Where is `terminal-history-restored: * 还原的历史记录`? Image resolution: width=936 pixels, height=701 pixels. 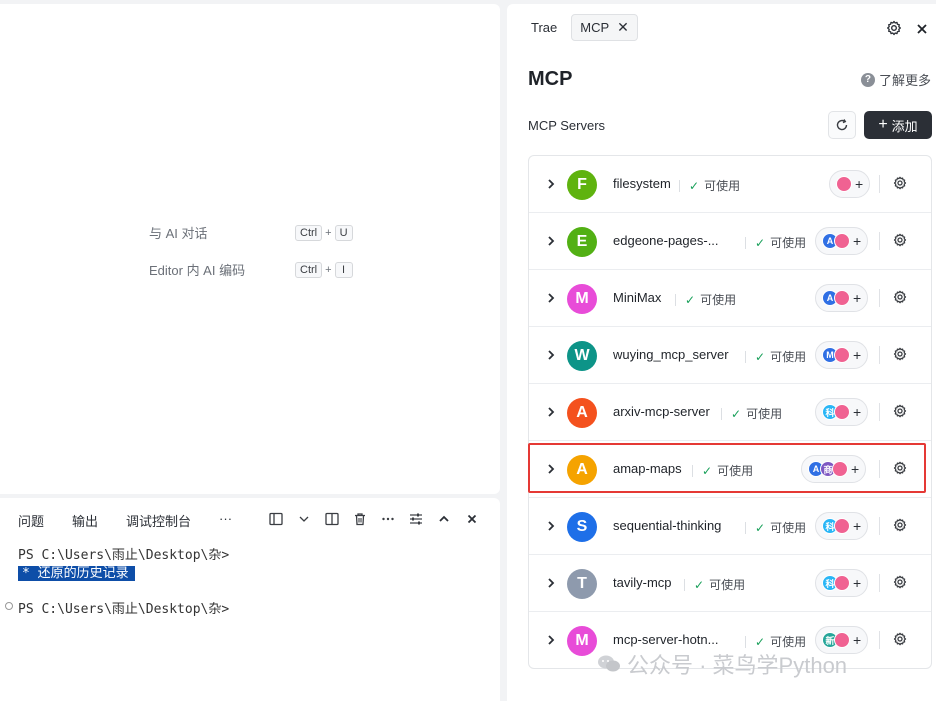 terminal-history-restored: * 还原的历史记录 is located at coordinates (76, 571).